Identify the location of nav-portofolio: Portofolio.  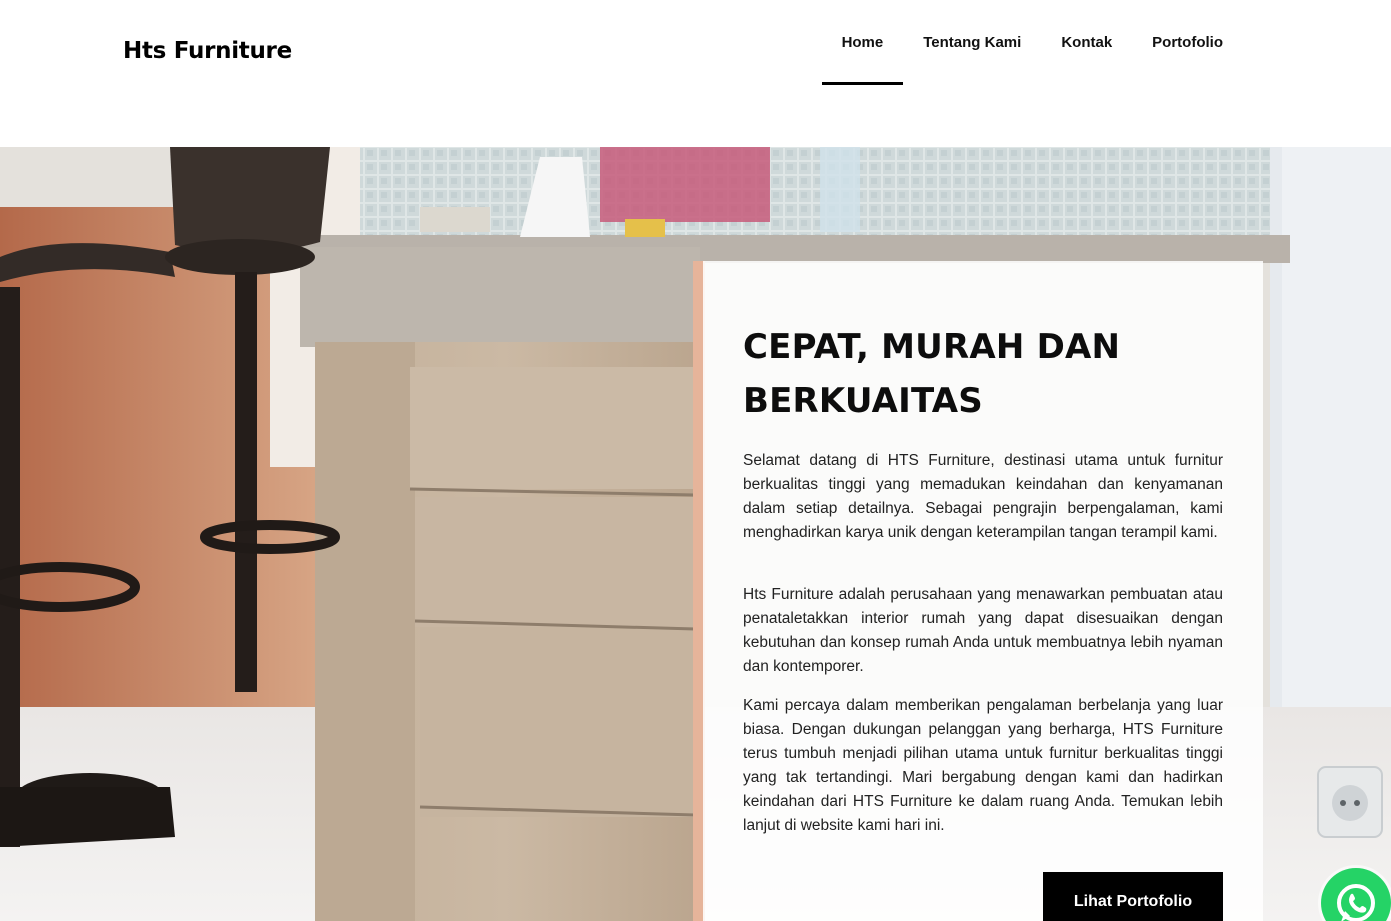
(1187, 43).